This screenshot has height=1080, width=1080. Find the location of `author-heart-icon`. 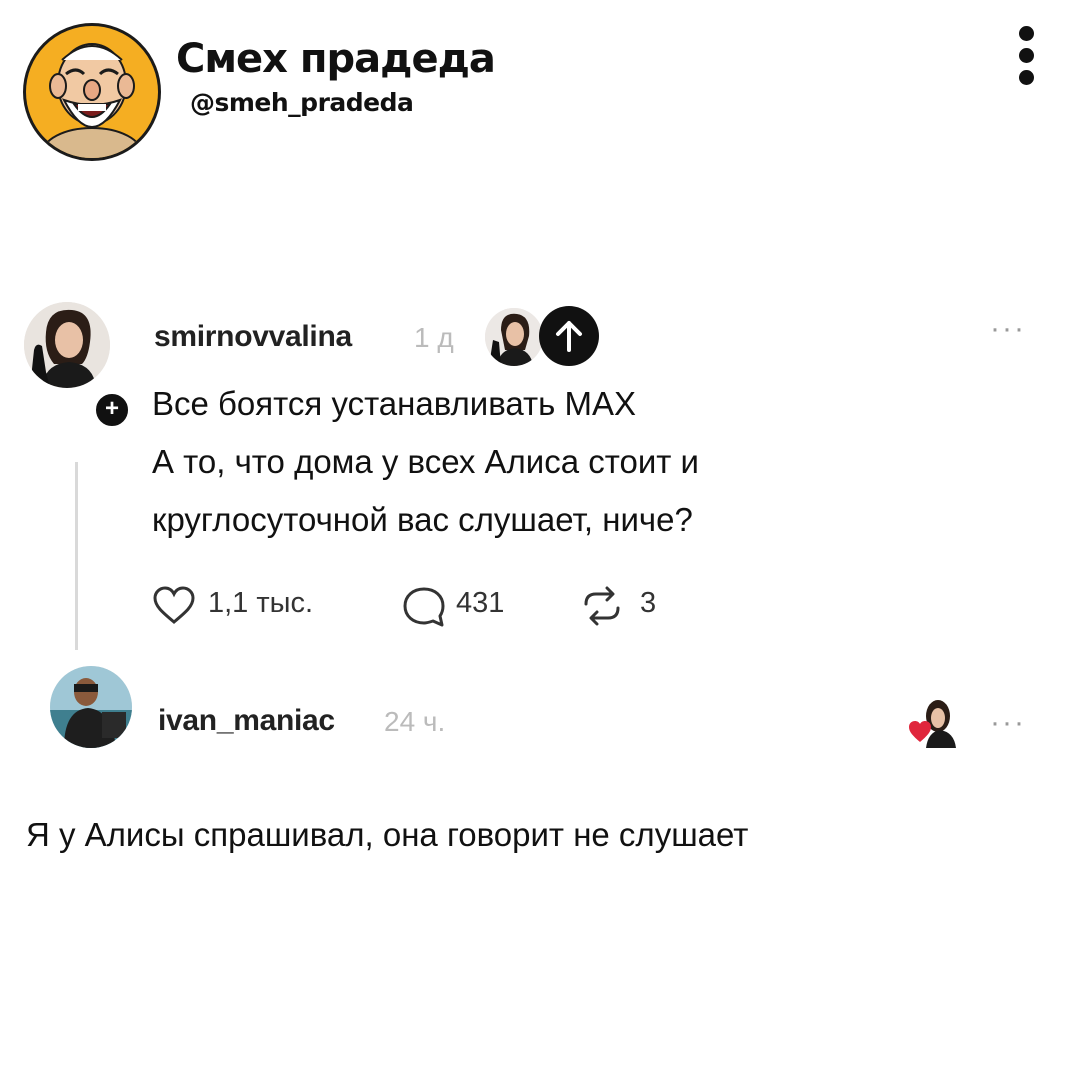

author-heart-icon is located at coordinates (932, 724).